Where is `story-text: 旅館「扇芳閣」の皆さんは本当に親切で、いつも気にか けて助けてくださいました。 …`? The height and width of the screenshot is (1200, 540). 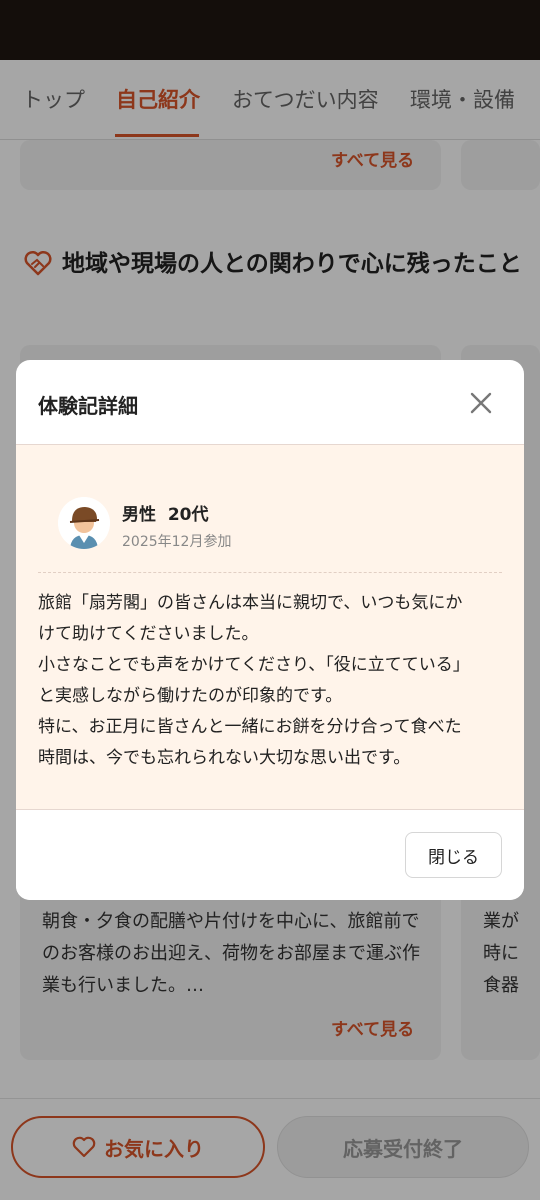 story-text: 旅館「扇芳閣」の皆さんは本当に親切で、いつも気にか けて助けてくださいました。 … is located at coordinates (272, 681).